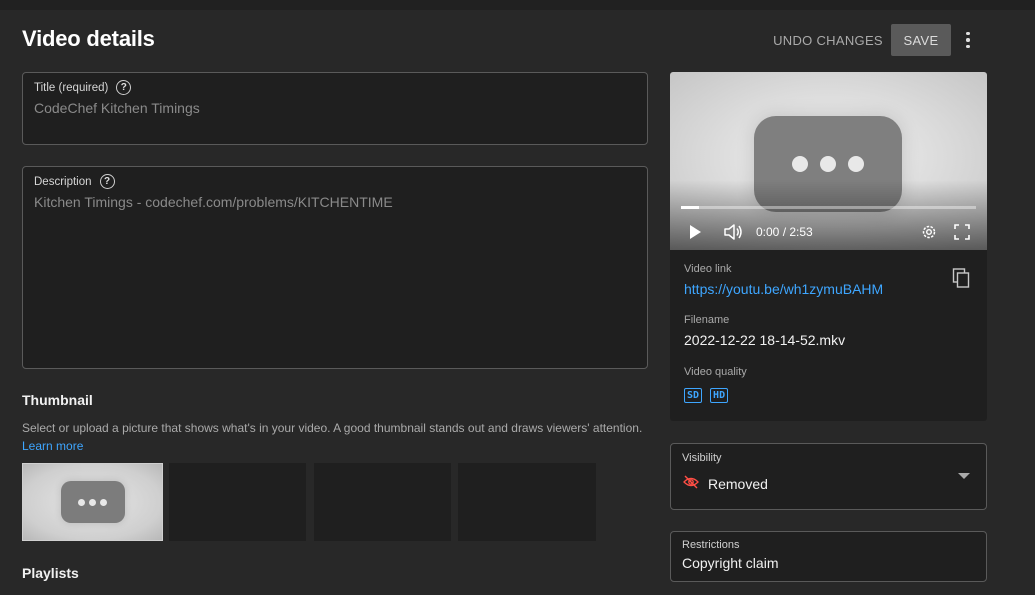 The height and width of the screenshot is (595, 1035). Describe the element at coordinates (968, 40) in the screenshot. I see `more-vert-icon` at that location.